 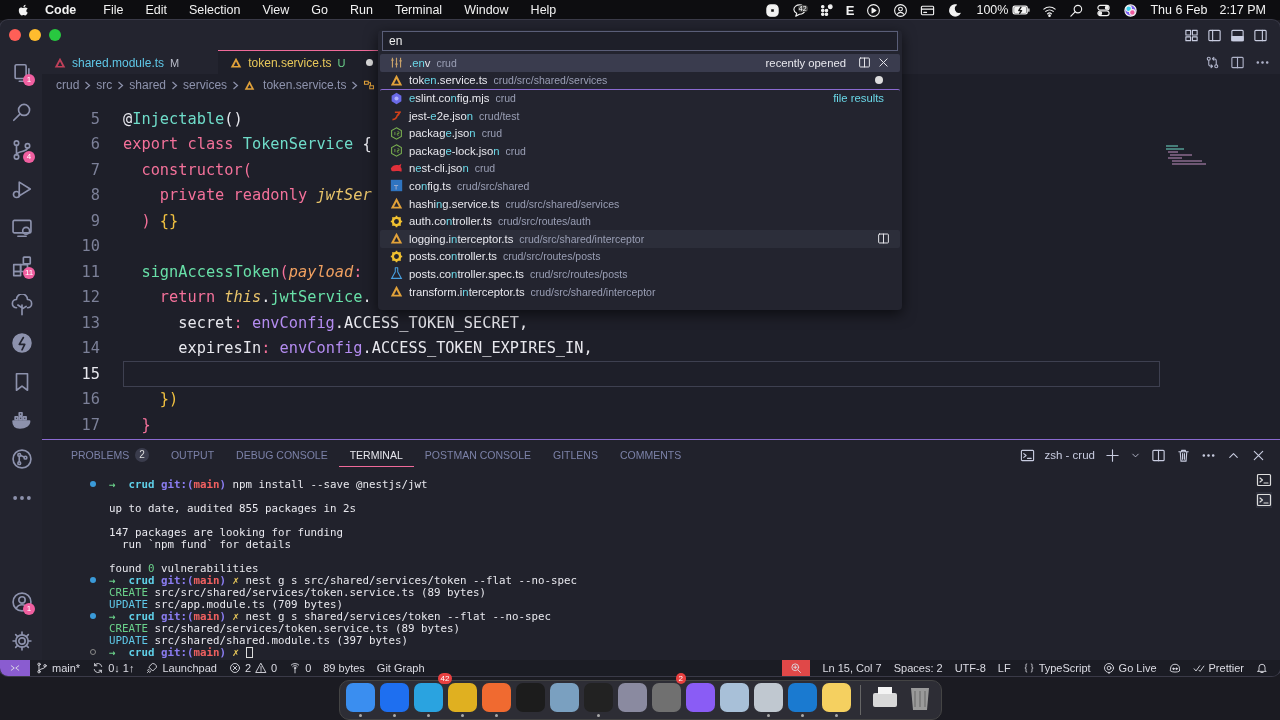 What do you see at coordinates (850, 10) in the screenshot?
I see `input-source-icon: E` at bounding box center [850, 10].